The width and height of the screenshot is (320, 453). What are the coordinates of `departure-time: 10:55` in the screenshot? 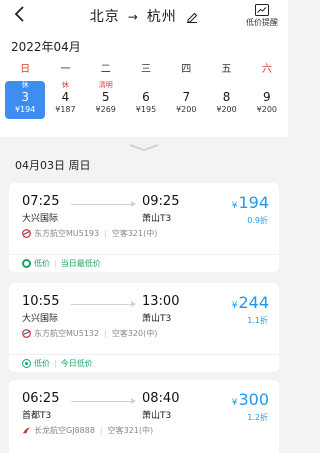 It's located at (41, 301).